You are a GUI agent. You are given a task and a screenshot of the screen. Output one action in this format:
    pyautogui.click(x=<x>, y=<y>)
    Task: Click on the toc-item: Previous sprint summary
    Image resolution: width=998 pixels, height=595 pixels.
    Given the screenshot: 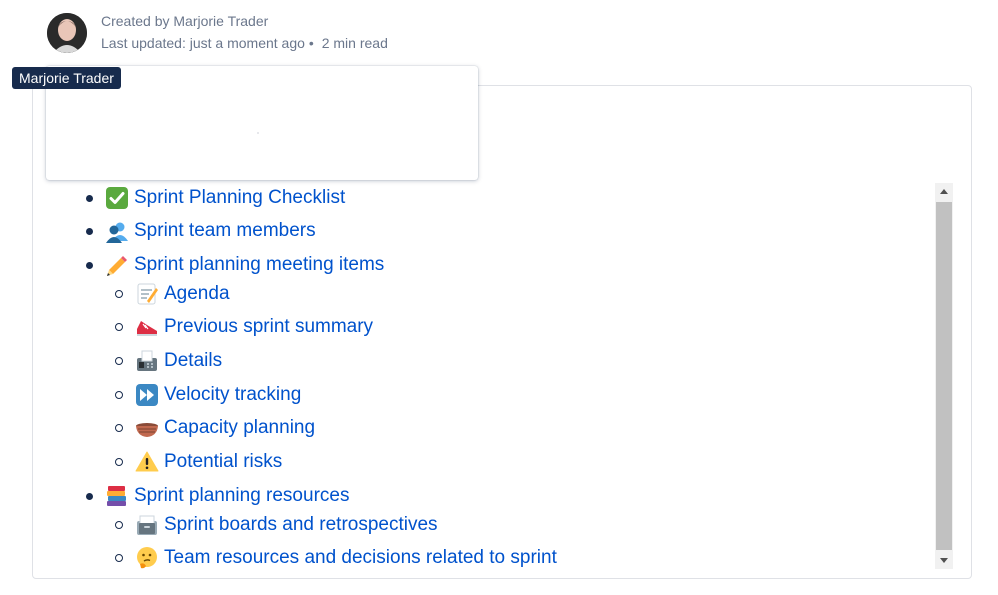 What is the action you would take?
    pyautogui.click(x=244, y=327)
    